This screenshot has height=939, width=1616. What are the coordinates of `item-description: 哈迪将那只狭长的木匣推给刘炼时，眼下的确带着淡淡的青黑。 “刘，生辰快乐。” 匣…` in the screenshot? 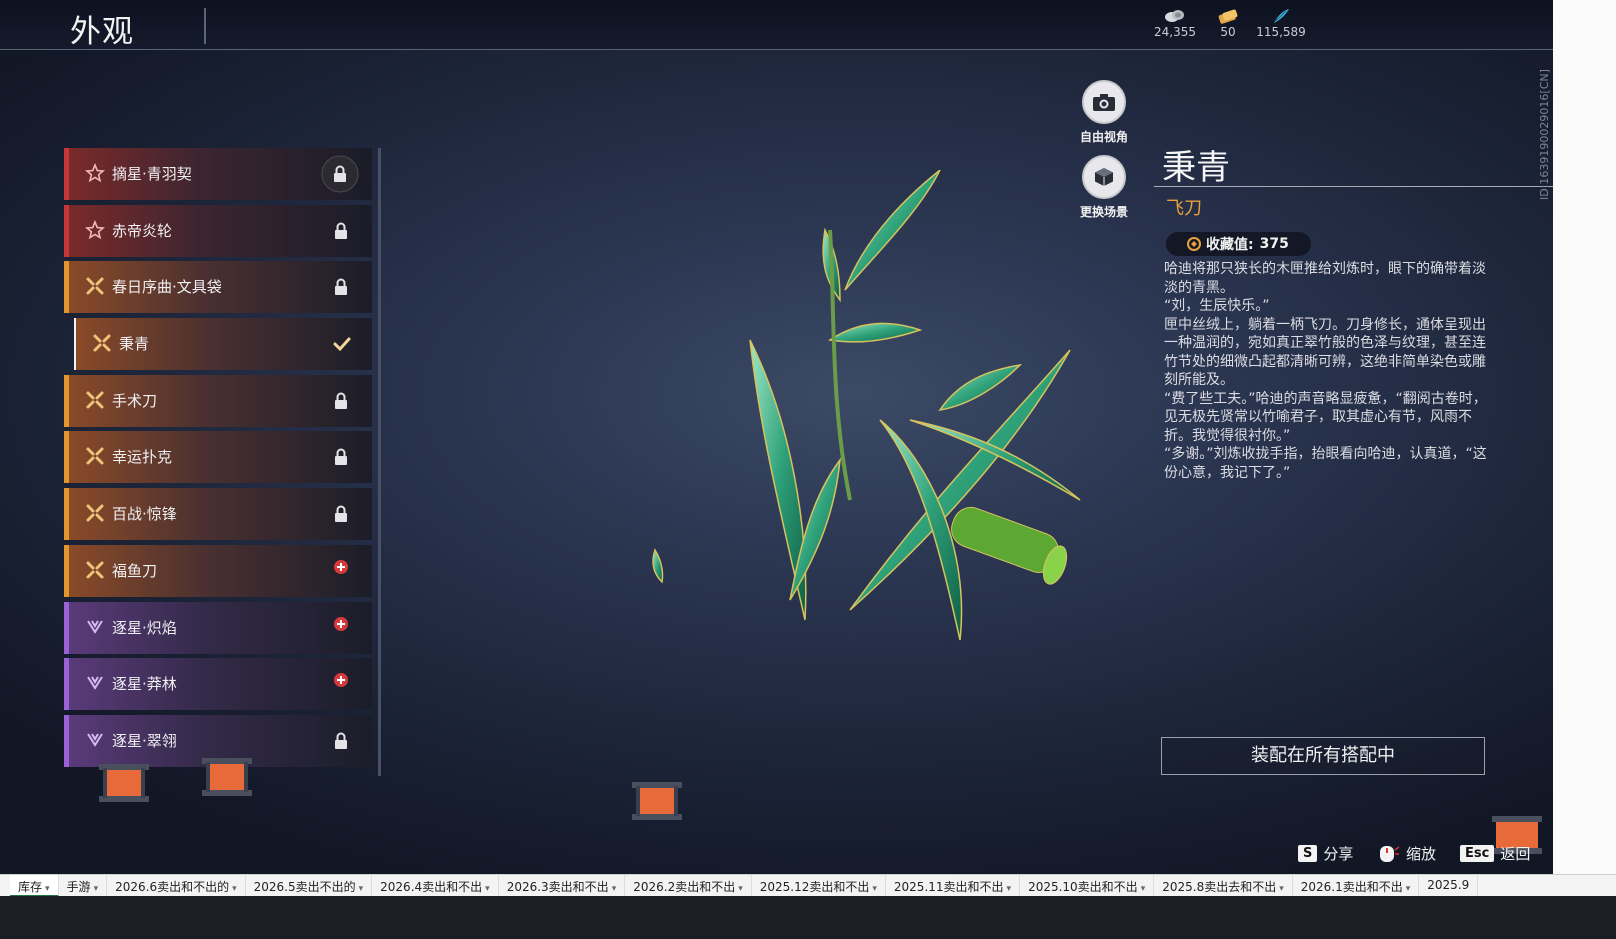 It's located at (1325, 371).